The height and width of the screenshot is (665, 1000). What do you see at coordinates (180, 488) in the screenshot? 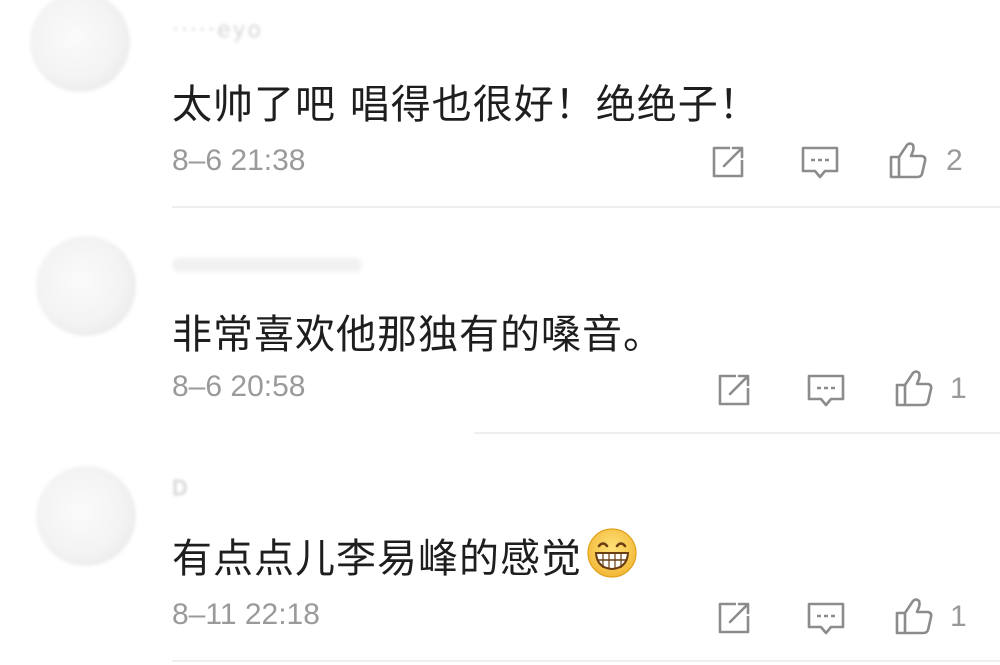
I see `username: D` at bounding box center [180, 488].